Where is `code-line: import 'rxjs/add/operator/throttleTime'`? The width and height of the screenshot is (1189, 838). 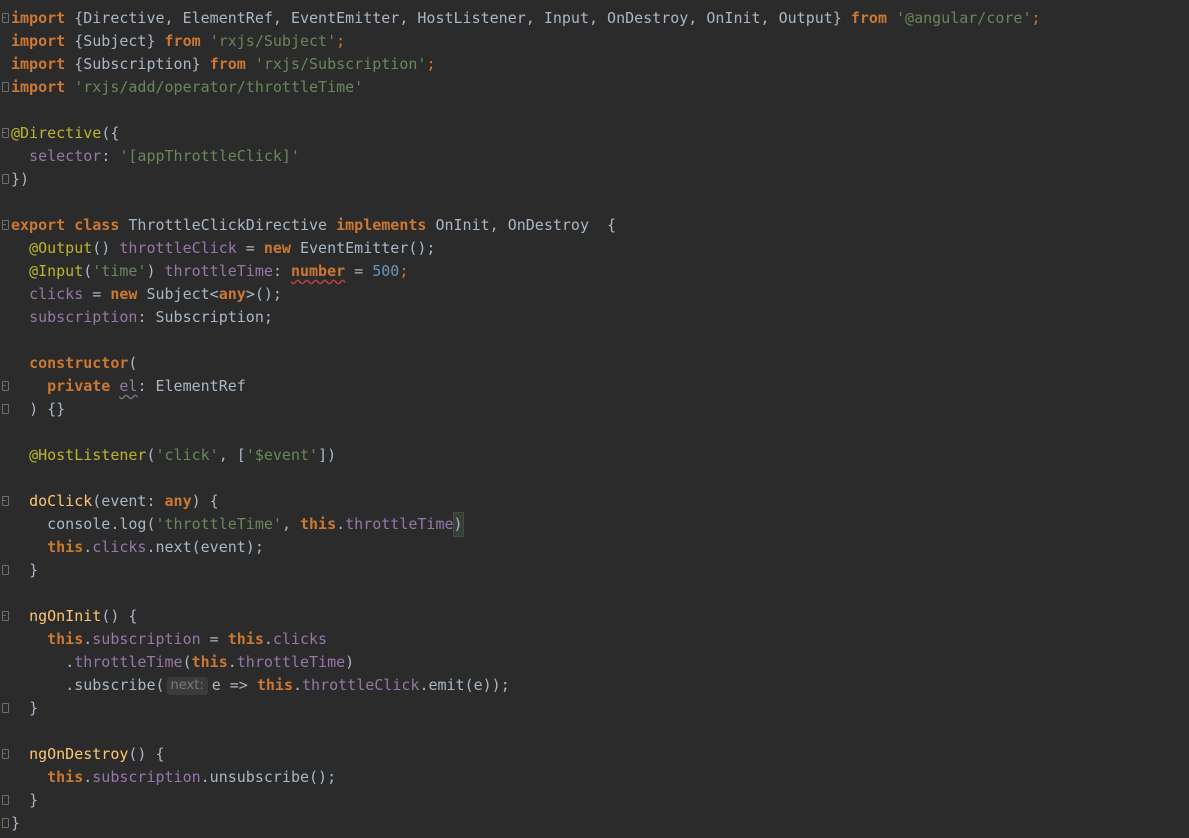 code-line: import 'rxjs/add/operator/throttleTime' is located at coordinates (595, 87).